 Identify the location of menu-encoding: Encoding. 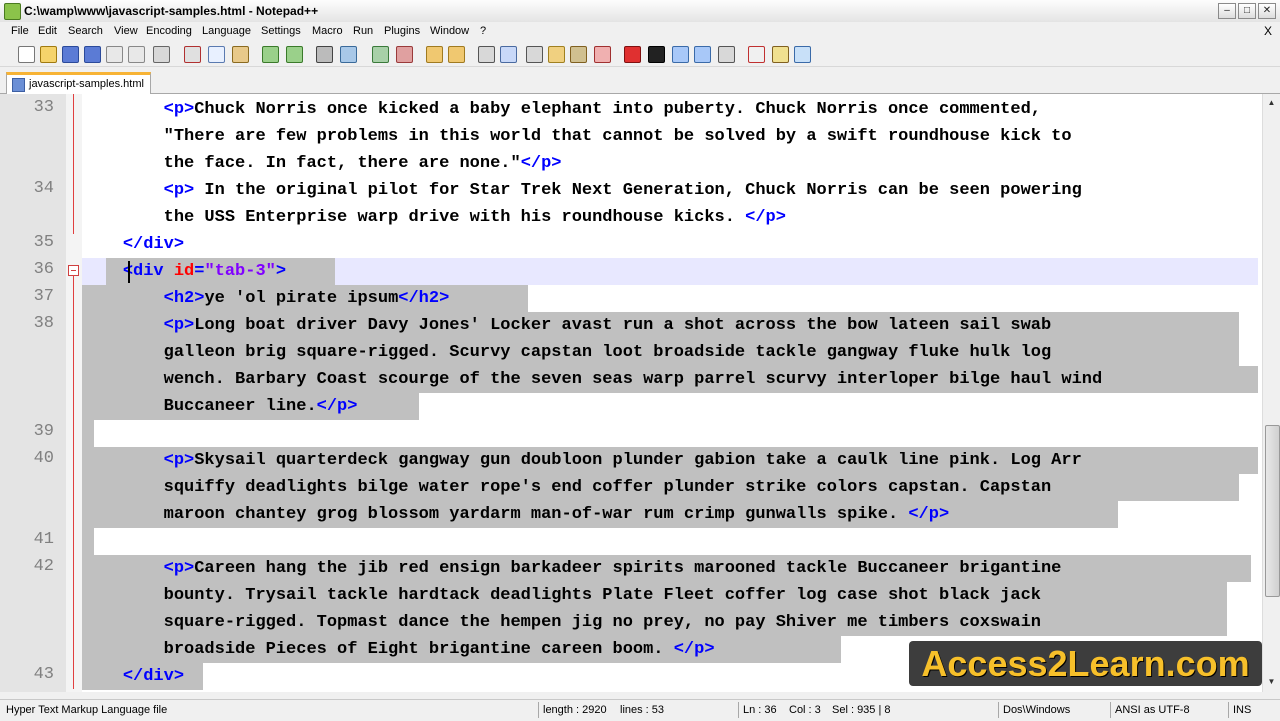
(169, 31).